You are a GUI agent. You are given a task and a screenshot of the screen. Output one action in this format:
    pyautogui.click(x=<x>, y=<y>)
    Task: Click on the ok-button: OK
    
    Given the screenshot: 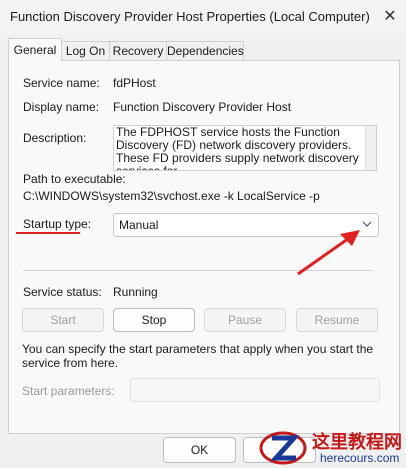 What is the action you would take?
    pyautogui.click(x=199, y=450)
    